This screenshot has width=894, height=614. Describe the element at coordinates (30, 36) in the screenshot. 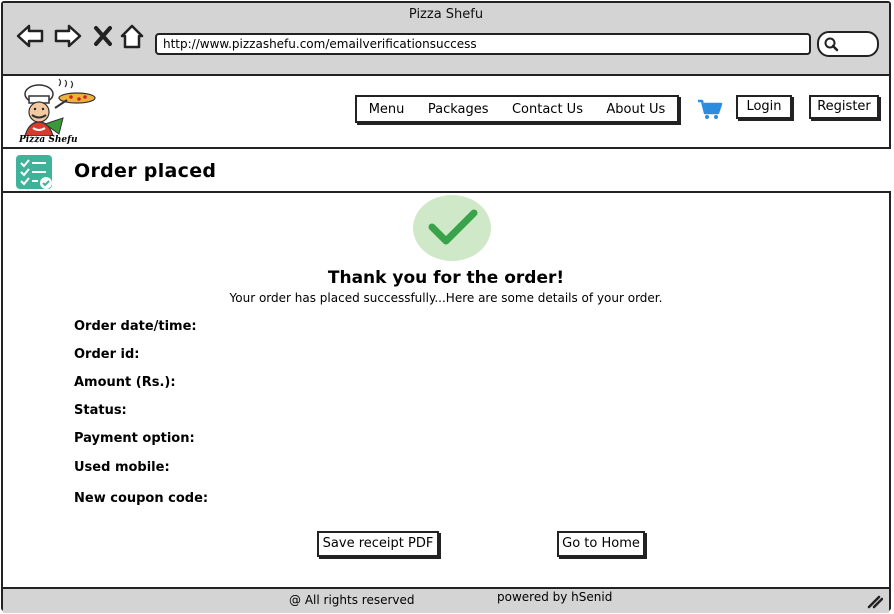

I see `back-icon` at that location.